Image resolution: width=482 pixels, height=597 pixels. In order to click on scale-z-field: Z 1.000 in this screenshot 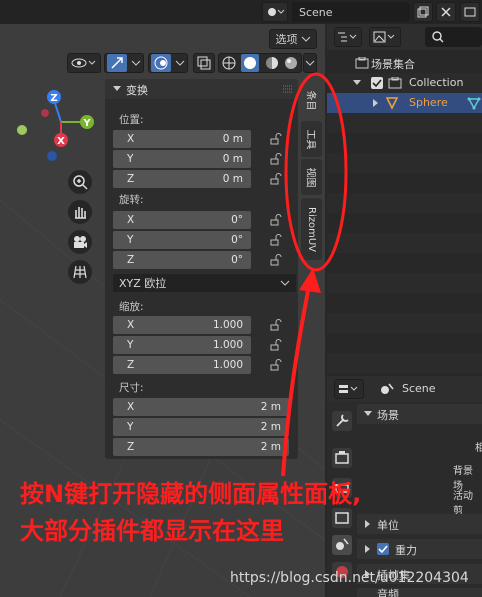, I will do `click(182, 365)`.